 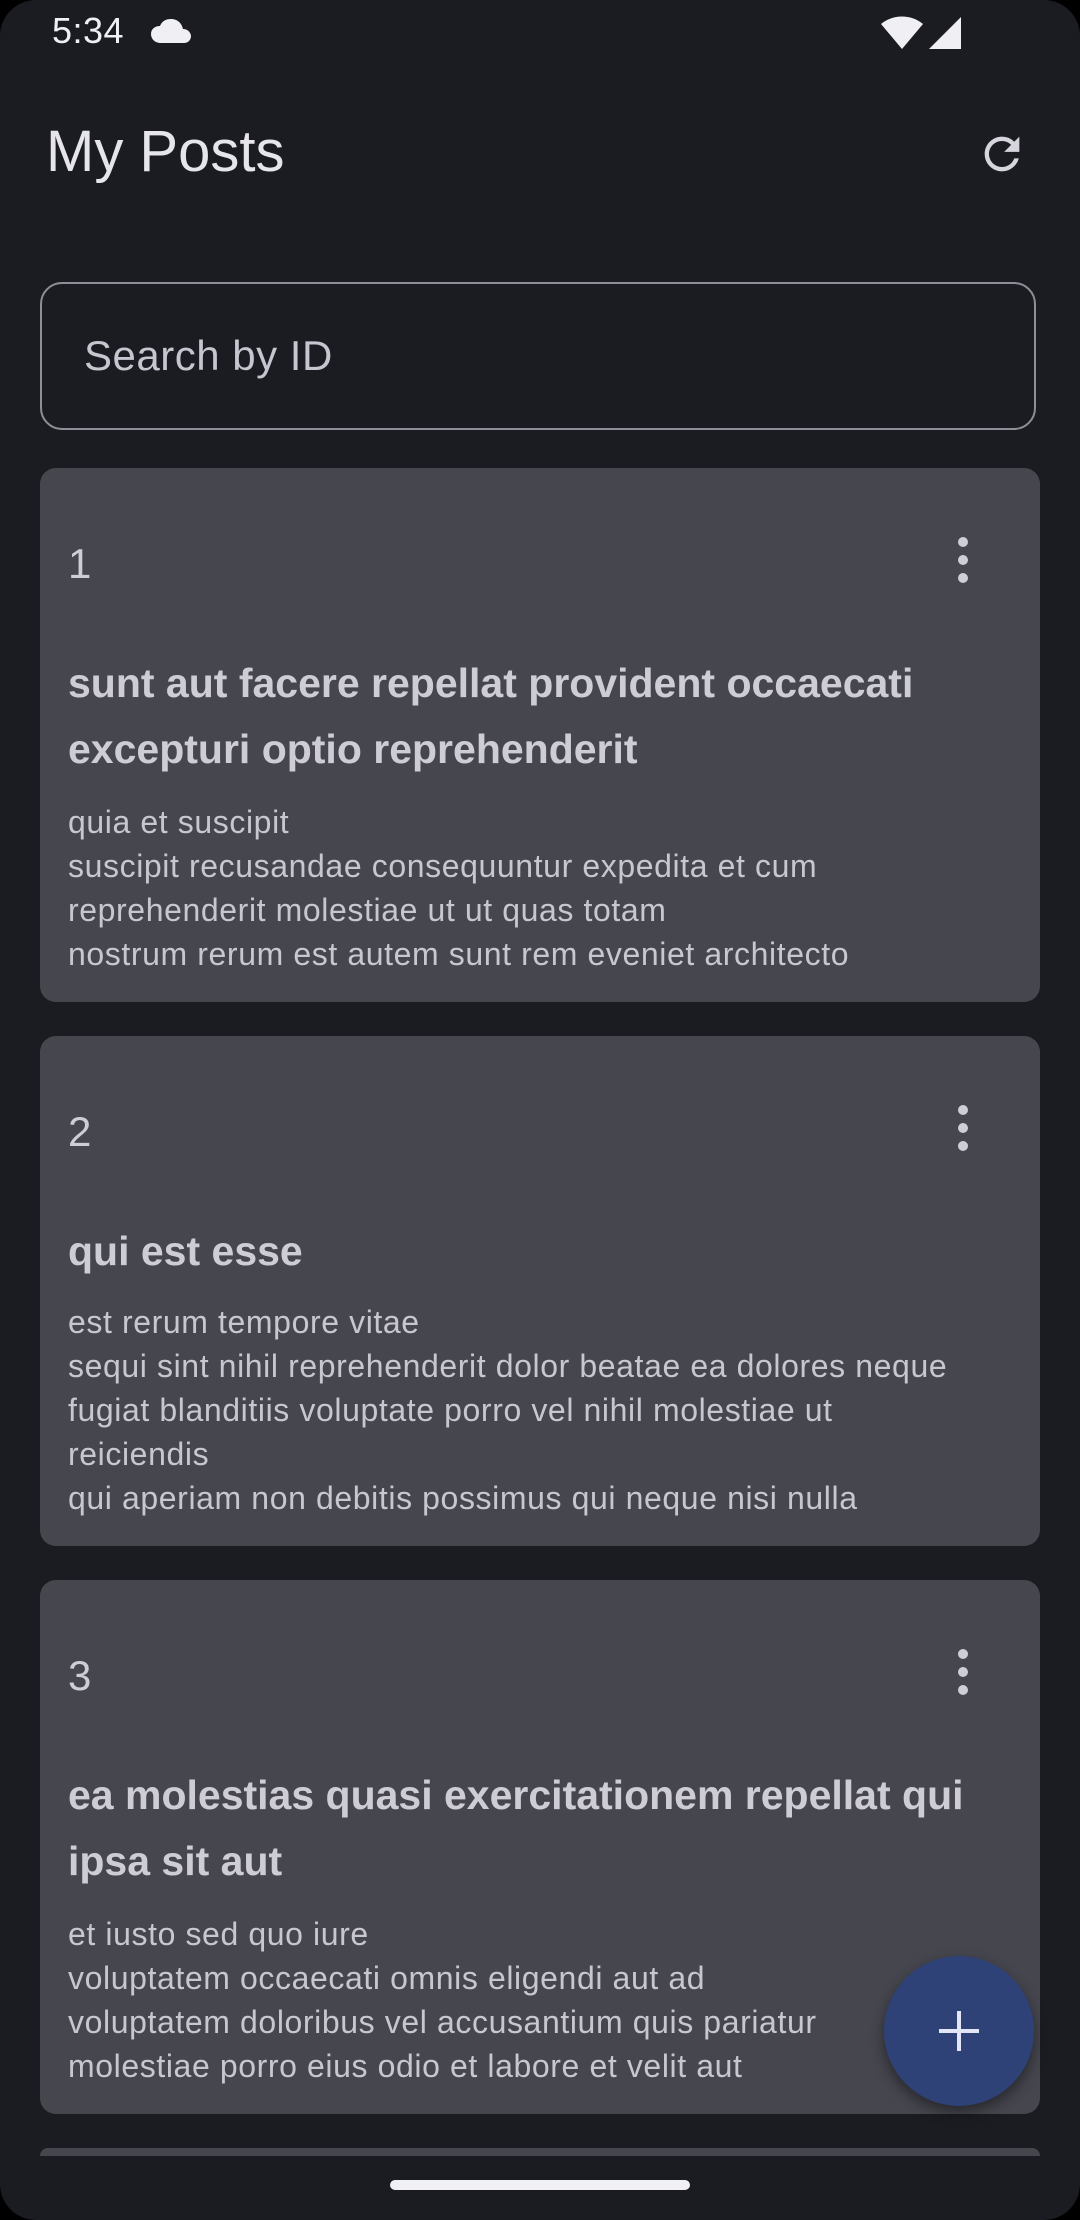 I want to click on refresh-button, so click(x=1002, y=154).